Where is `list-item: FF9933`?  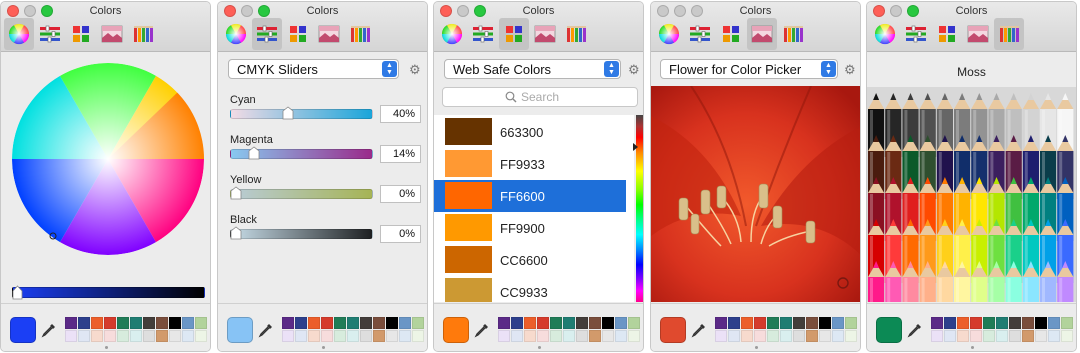
list-item: FF9933 is located at coordinates (530, 164).